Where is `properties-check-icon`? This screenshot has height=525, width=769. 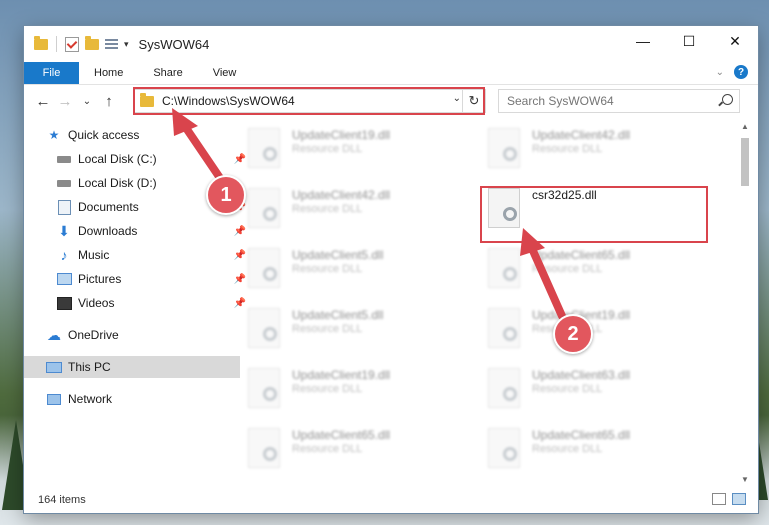 properties-check-icon is located at coordinates (72, 44).